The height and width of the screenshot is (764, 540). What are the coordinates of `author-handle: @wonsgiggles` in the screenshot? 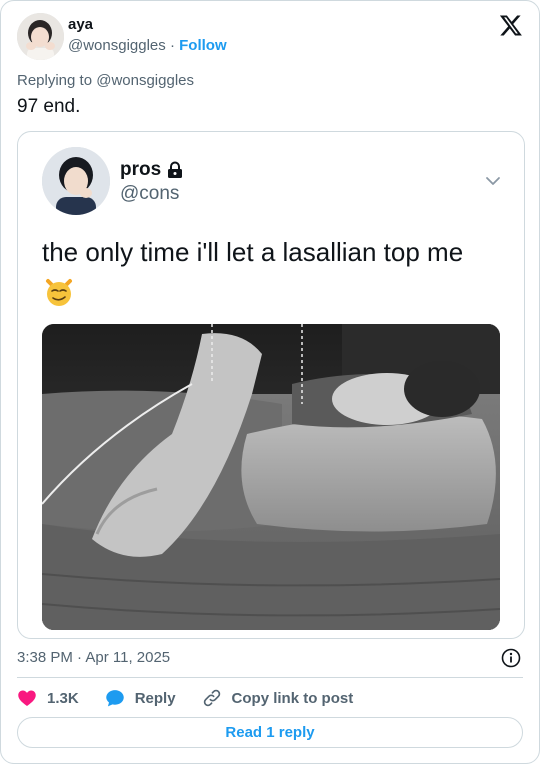 It's located at (117, 45).